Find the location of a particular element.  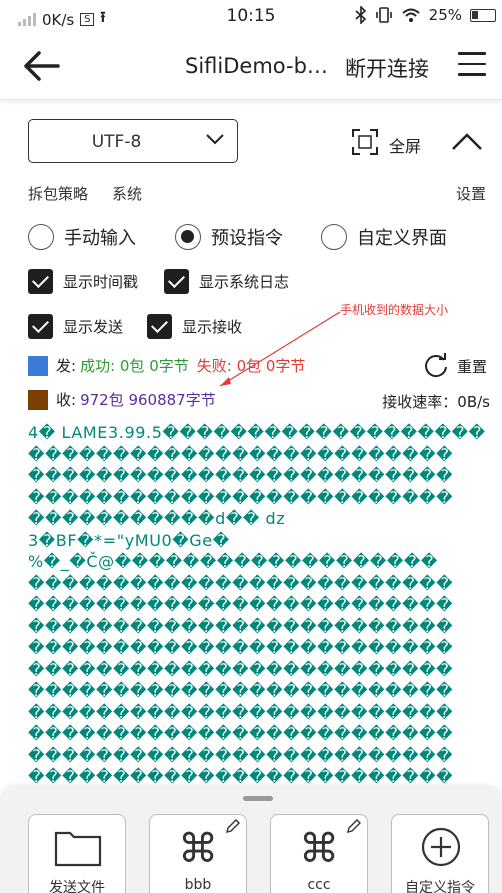

checkbox-show-send: 显示发送 is located at coordinates (75, 326).